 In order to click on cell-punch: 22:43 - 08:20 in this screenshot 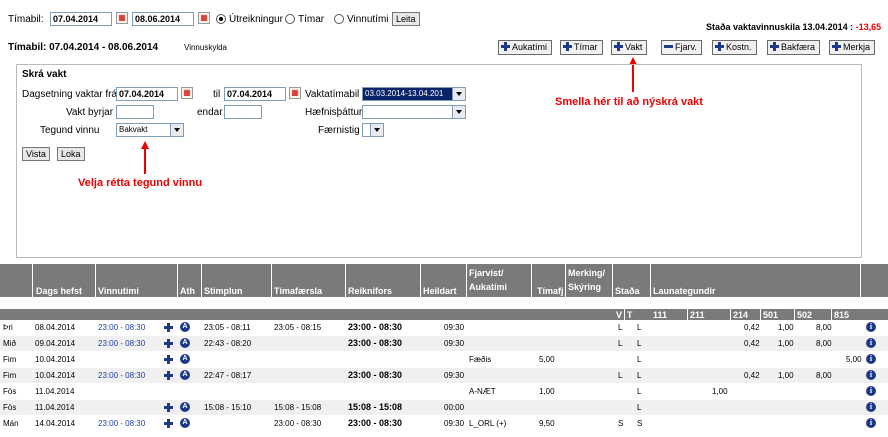, I will do `click(228, 343)`.